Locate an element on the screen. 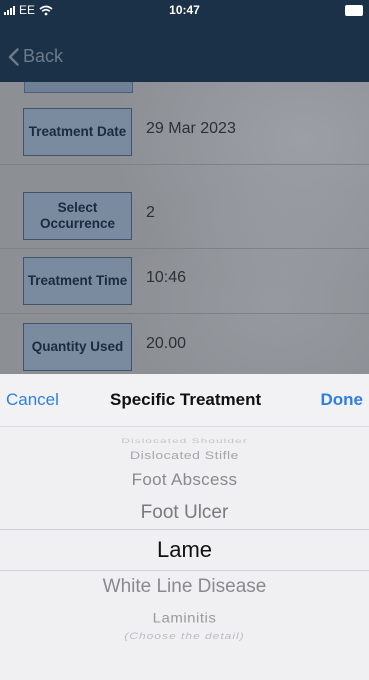  status-bar: EE 10:47 is located at coordinates (184, 10).